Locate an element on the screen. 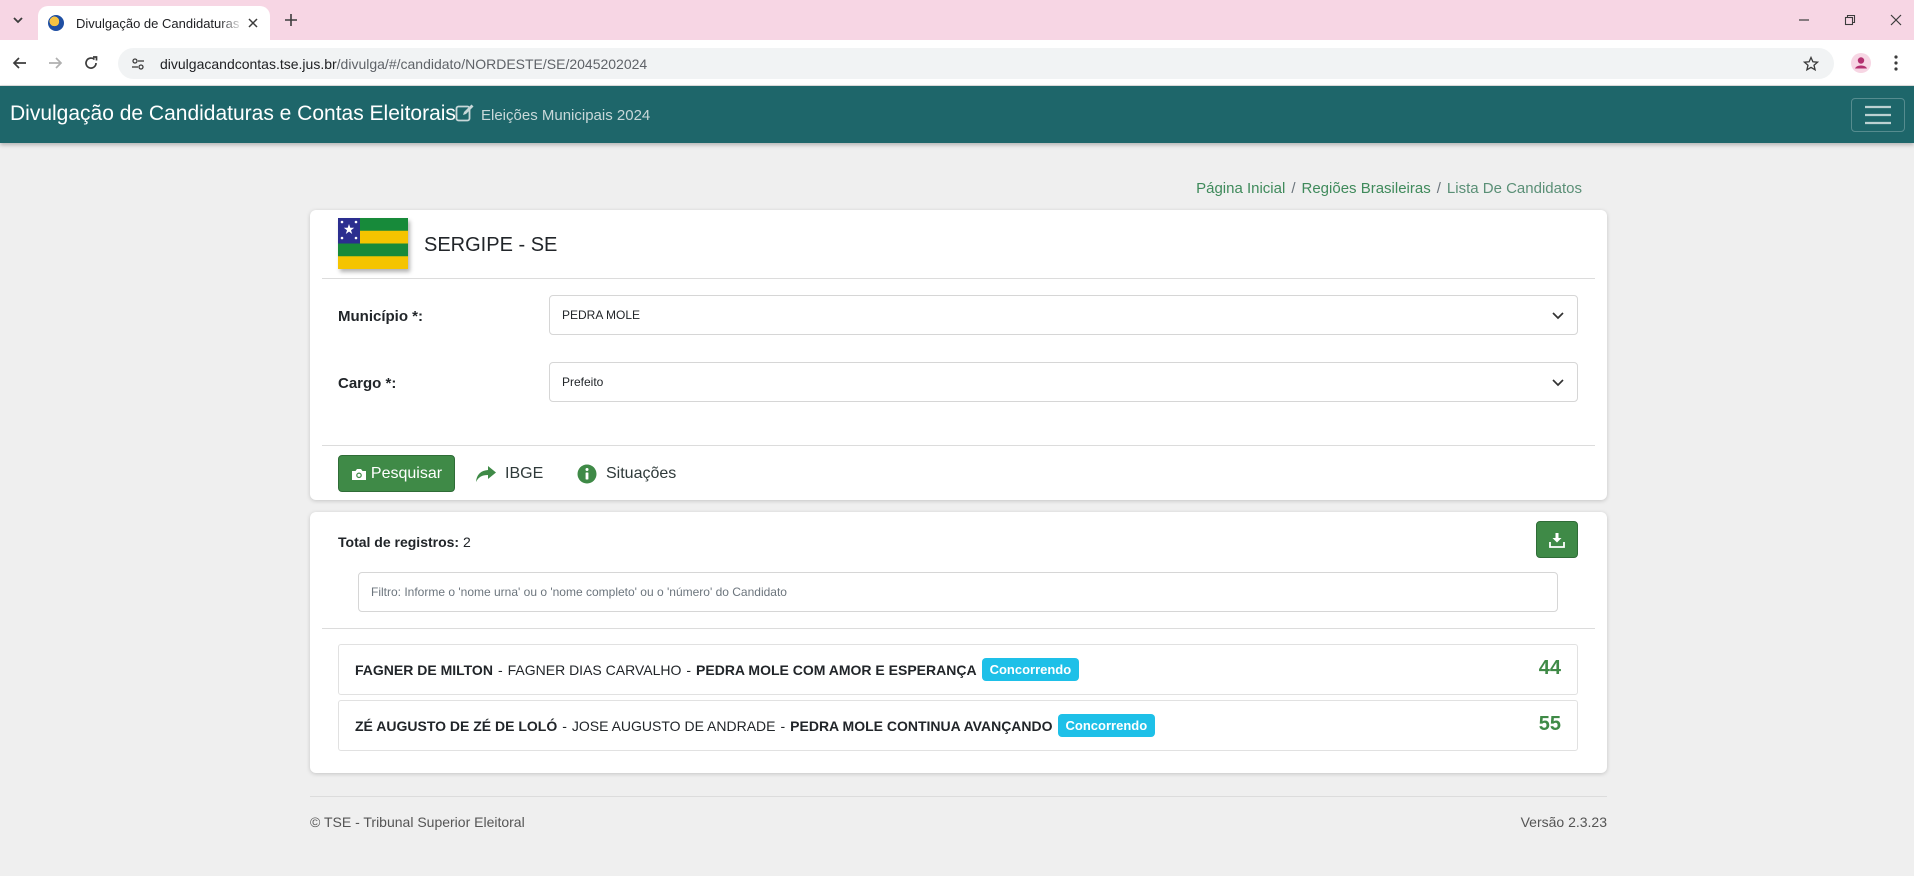  site-info-tune-icon is located at coordinates (138, 64).